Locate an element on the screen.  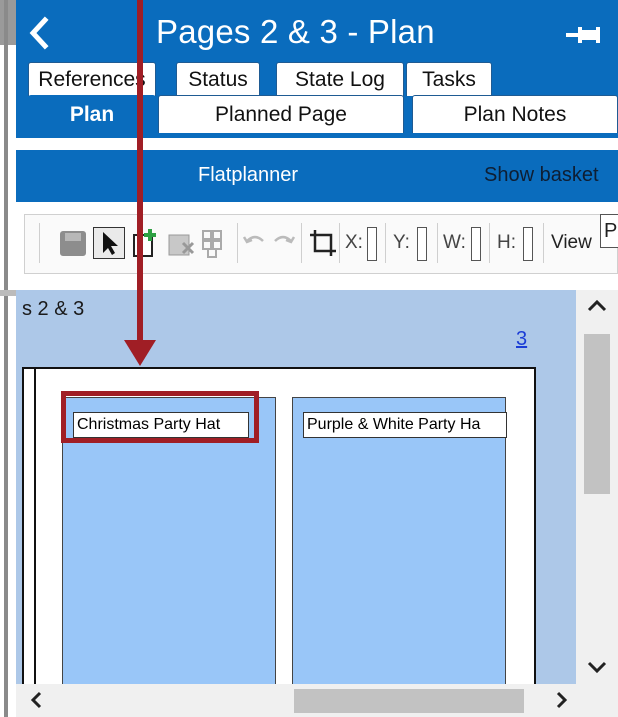
horizontal-scroll-thumb is located at coordinates (409, 701).